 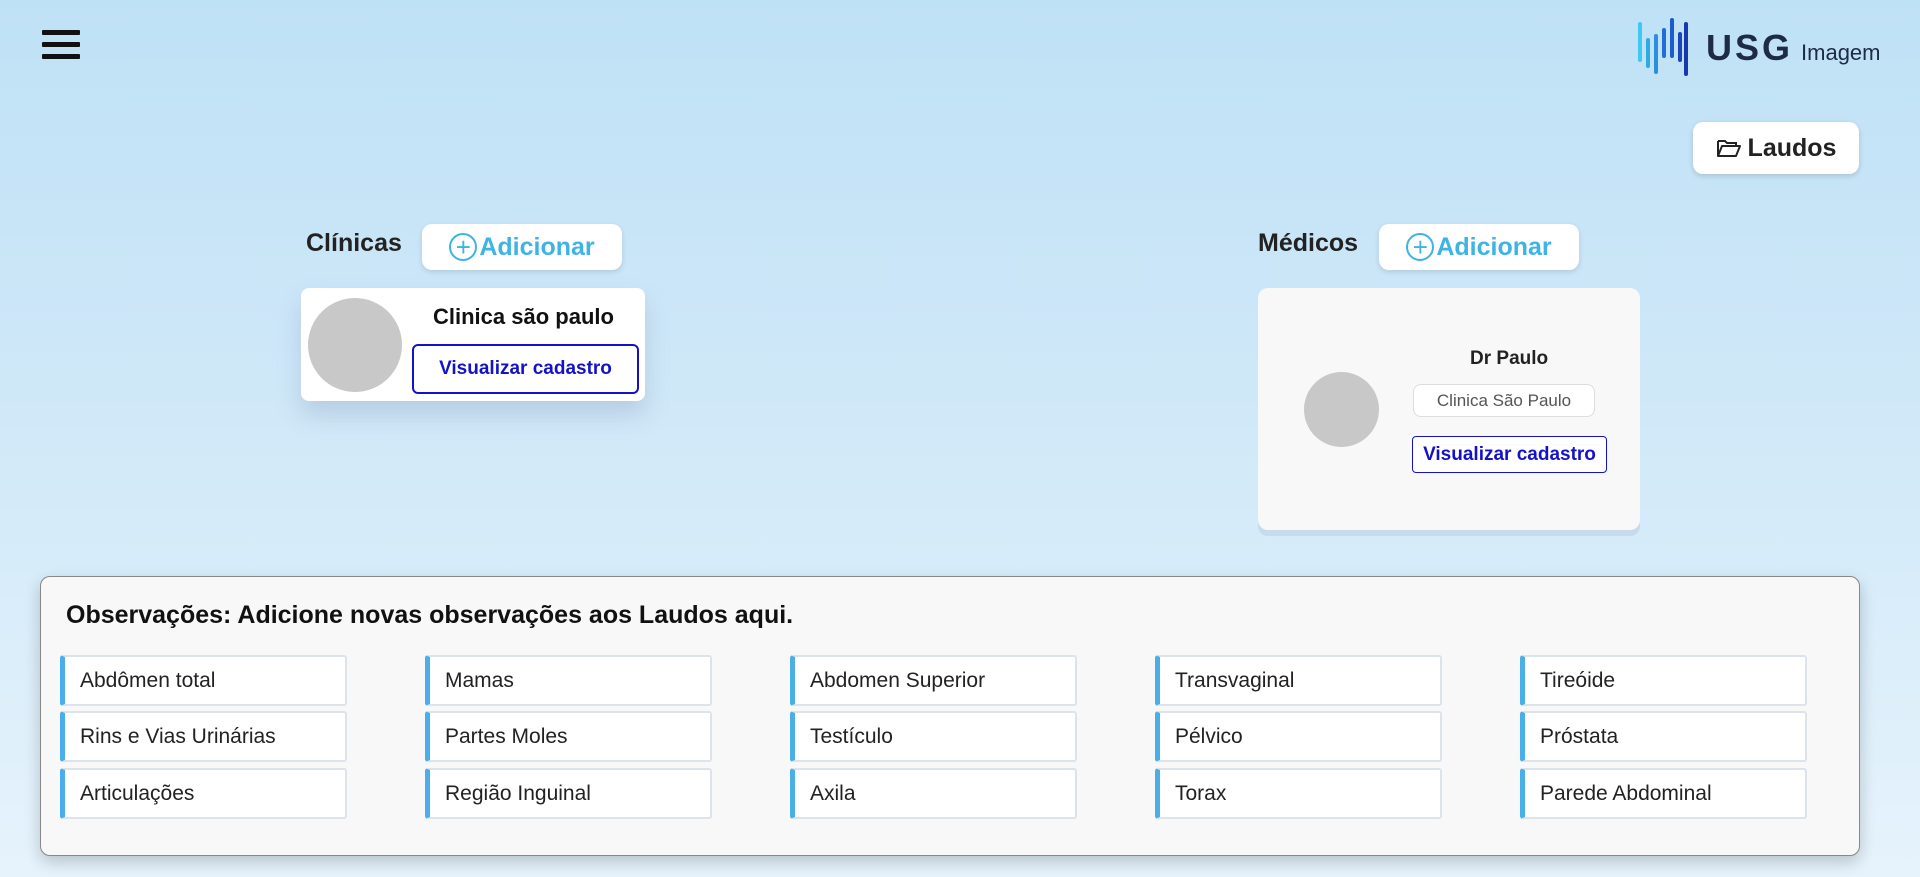 What do you see at coordinates (537, 246) in the screenshot?
I see `add-clinica-label: Adicionar` at bounding box center [537, 246].